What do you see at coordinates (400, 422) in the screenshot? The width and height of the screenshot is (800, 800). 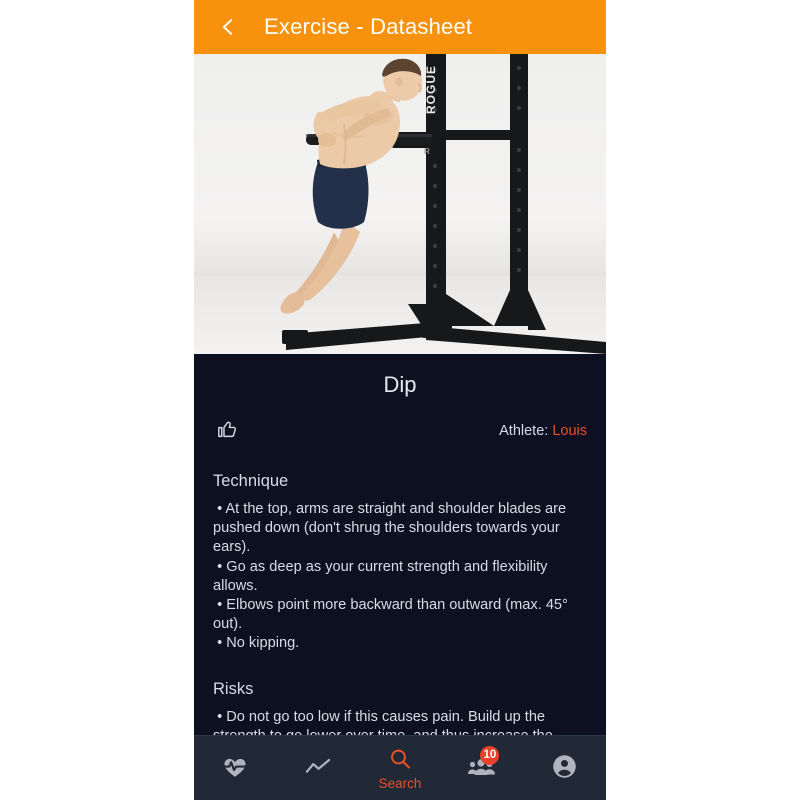 I see `exercise-meta-row: Athlete: Louis` at bounding box center [400, 422].